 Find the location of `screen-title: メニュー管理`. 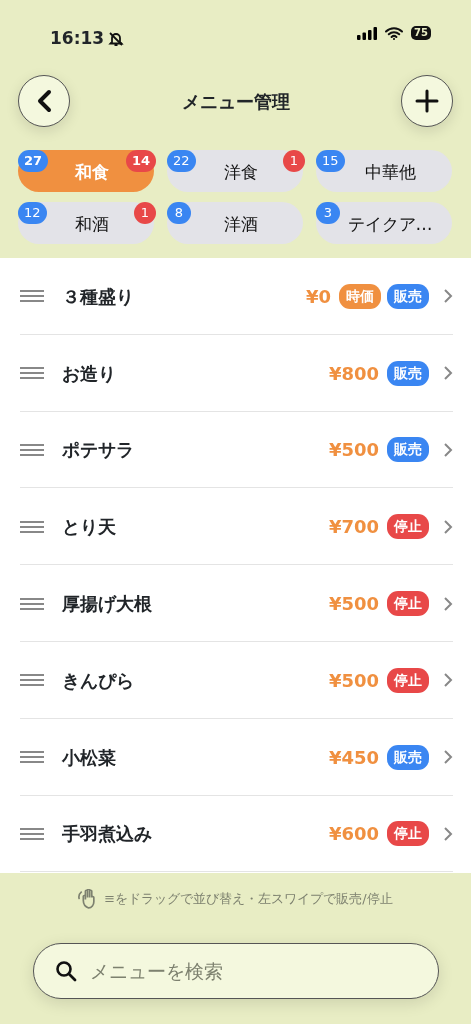

screen-title: メニュー管理 is located at coordinates (235, 101).